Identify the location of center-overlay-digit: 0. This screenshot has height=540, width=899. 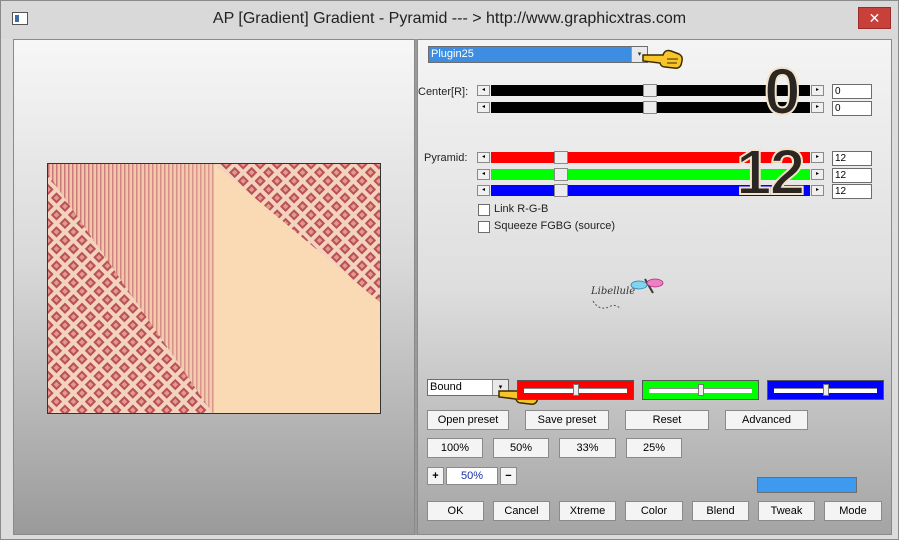
(782, 91).